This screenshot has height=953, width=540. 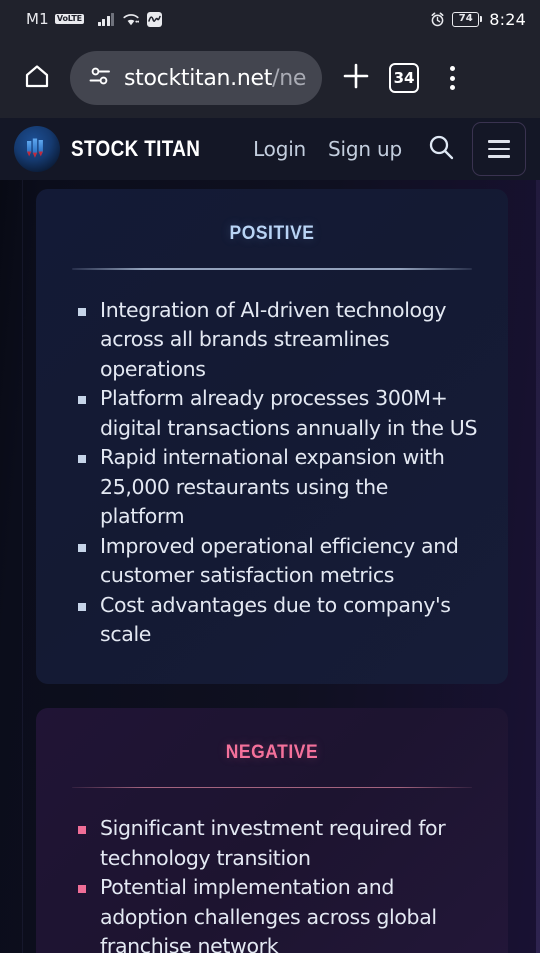 What do you see at coordinates (94, 19) in the screenshot?
I see `status-bar-left: M1 VoLTE` at bounding box center [94, 19].